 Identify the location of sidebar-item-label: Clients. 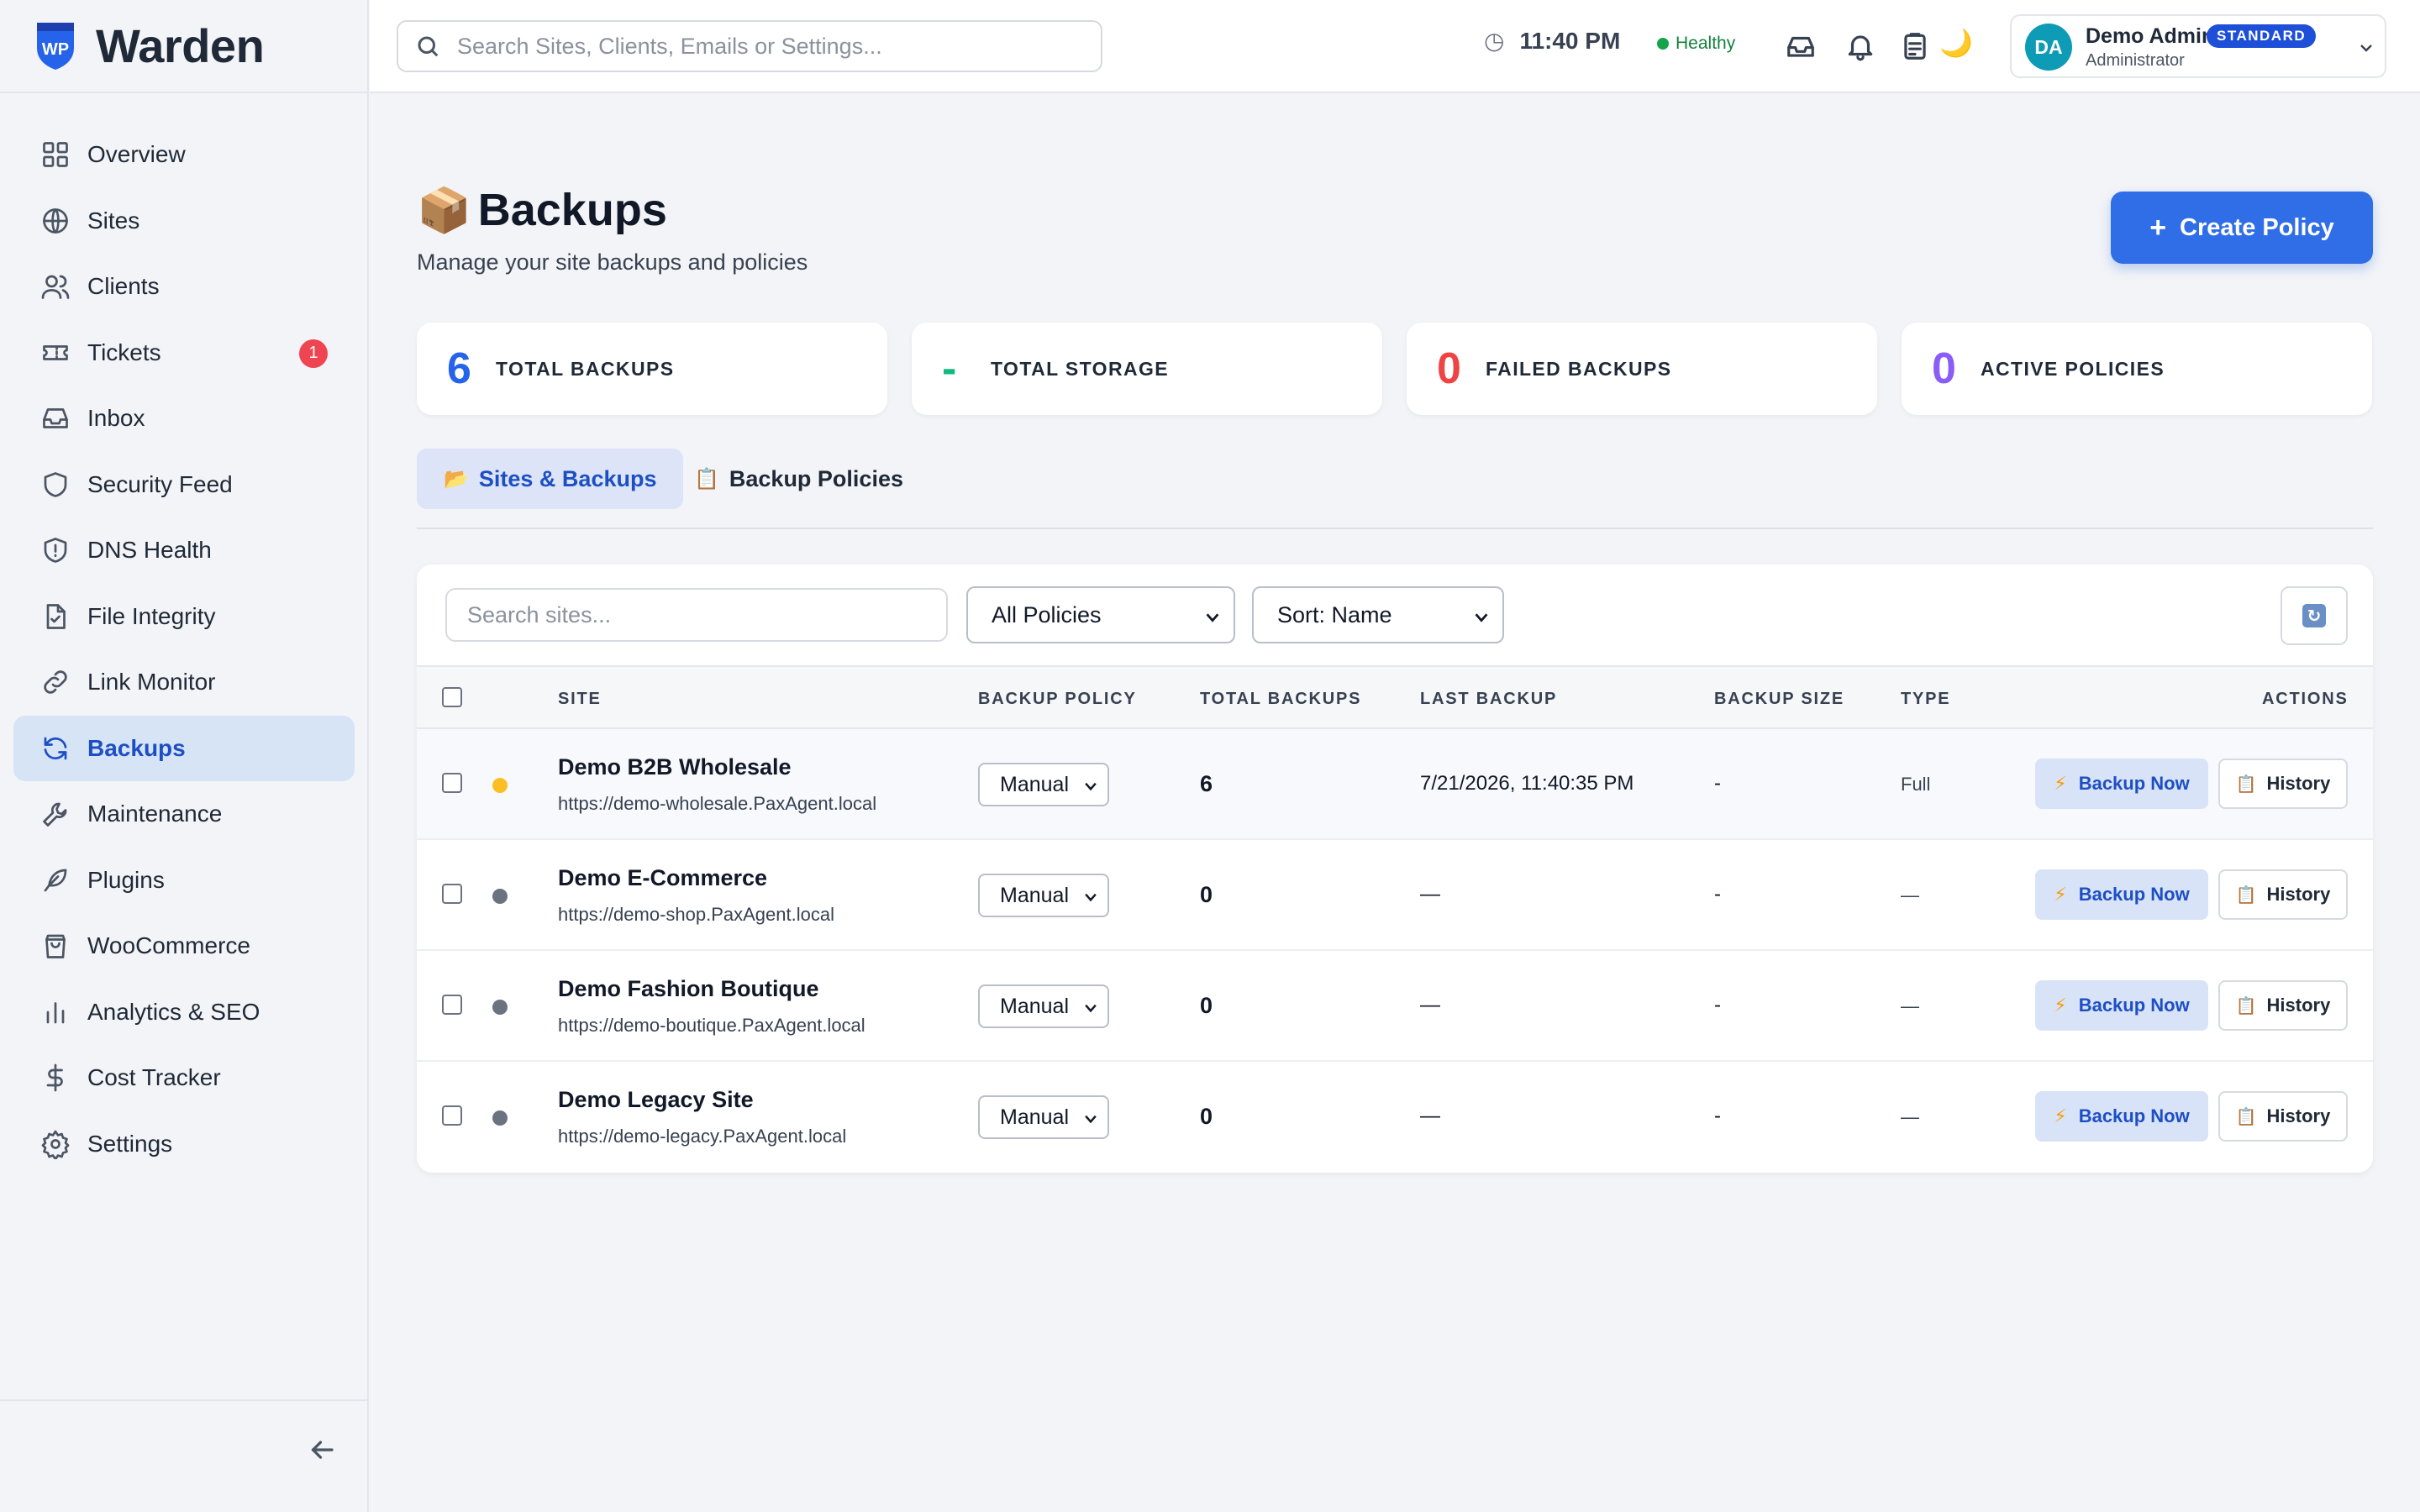
(124, 286).